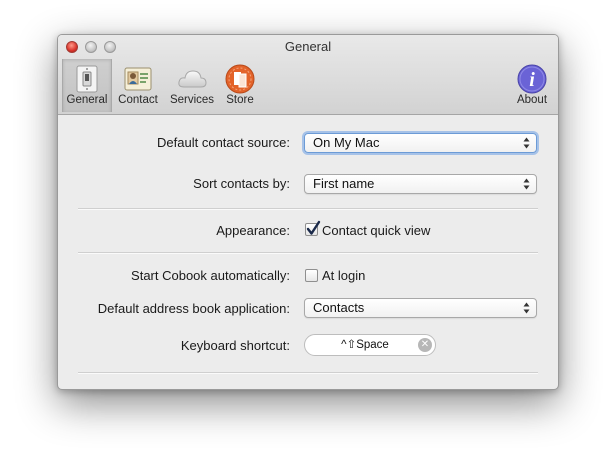  Describe the element at coordinates (240, 79) in the screenshot. I see `store-badge-icon` at that location.